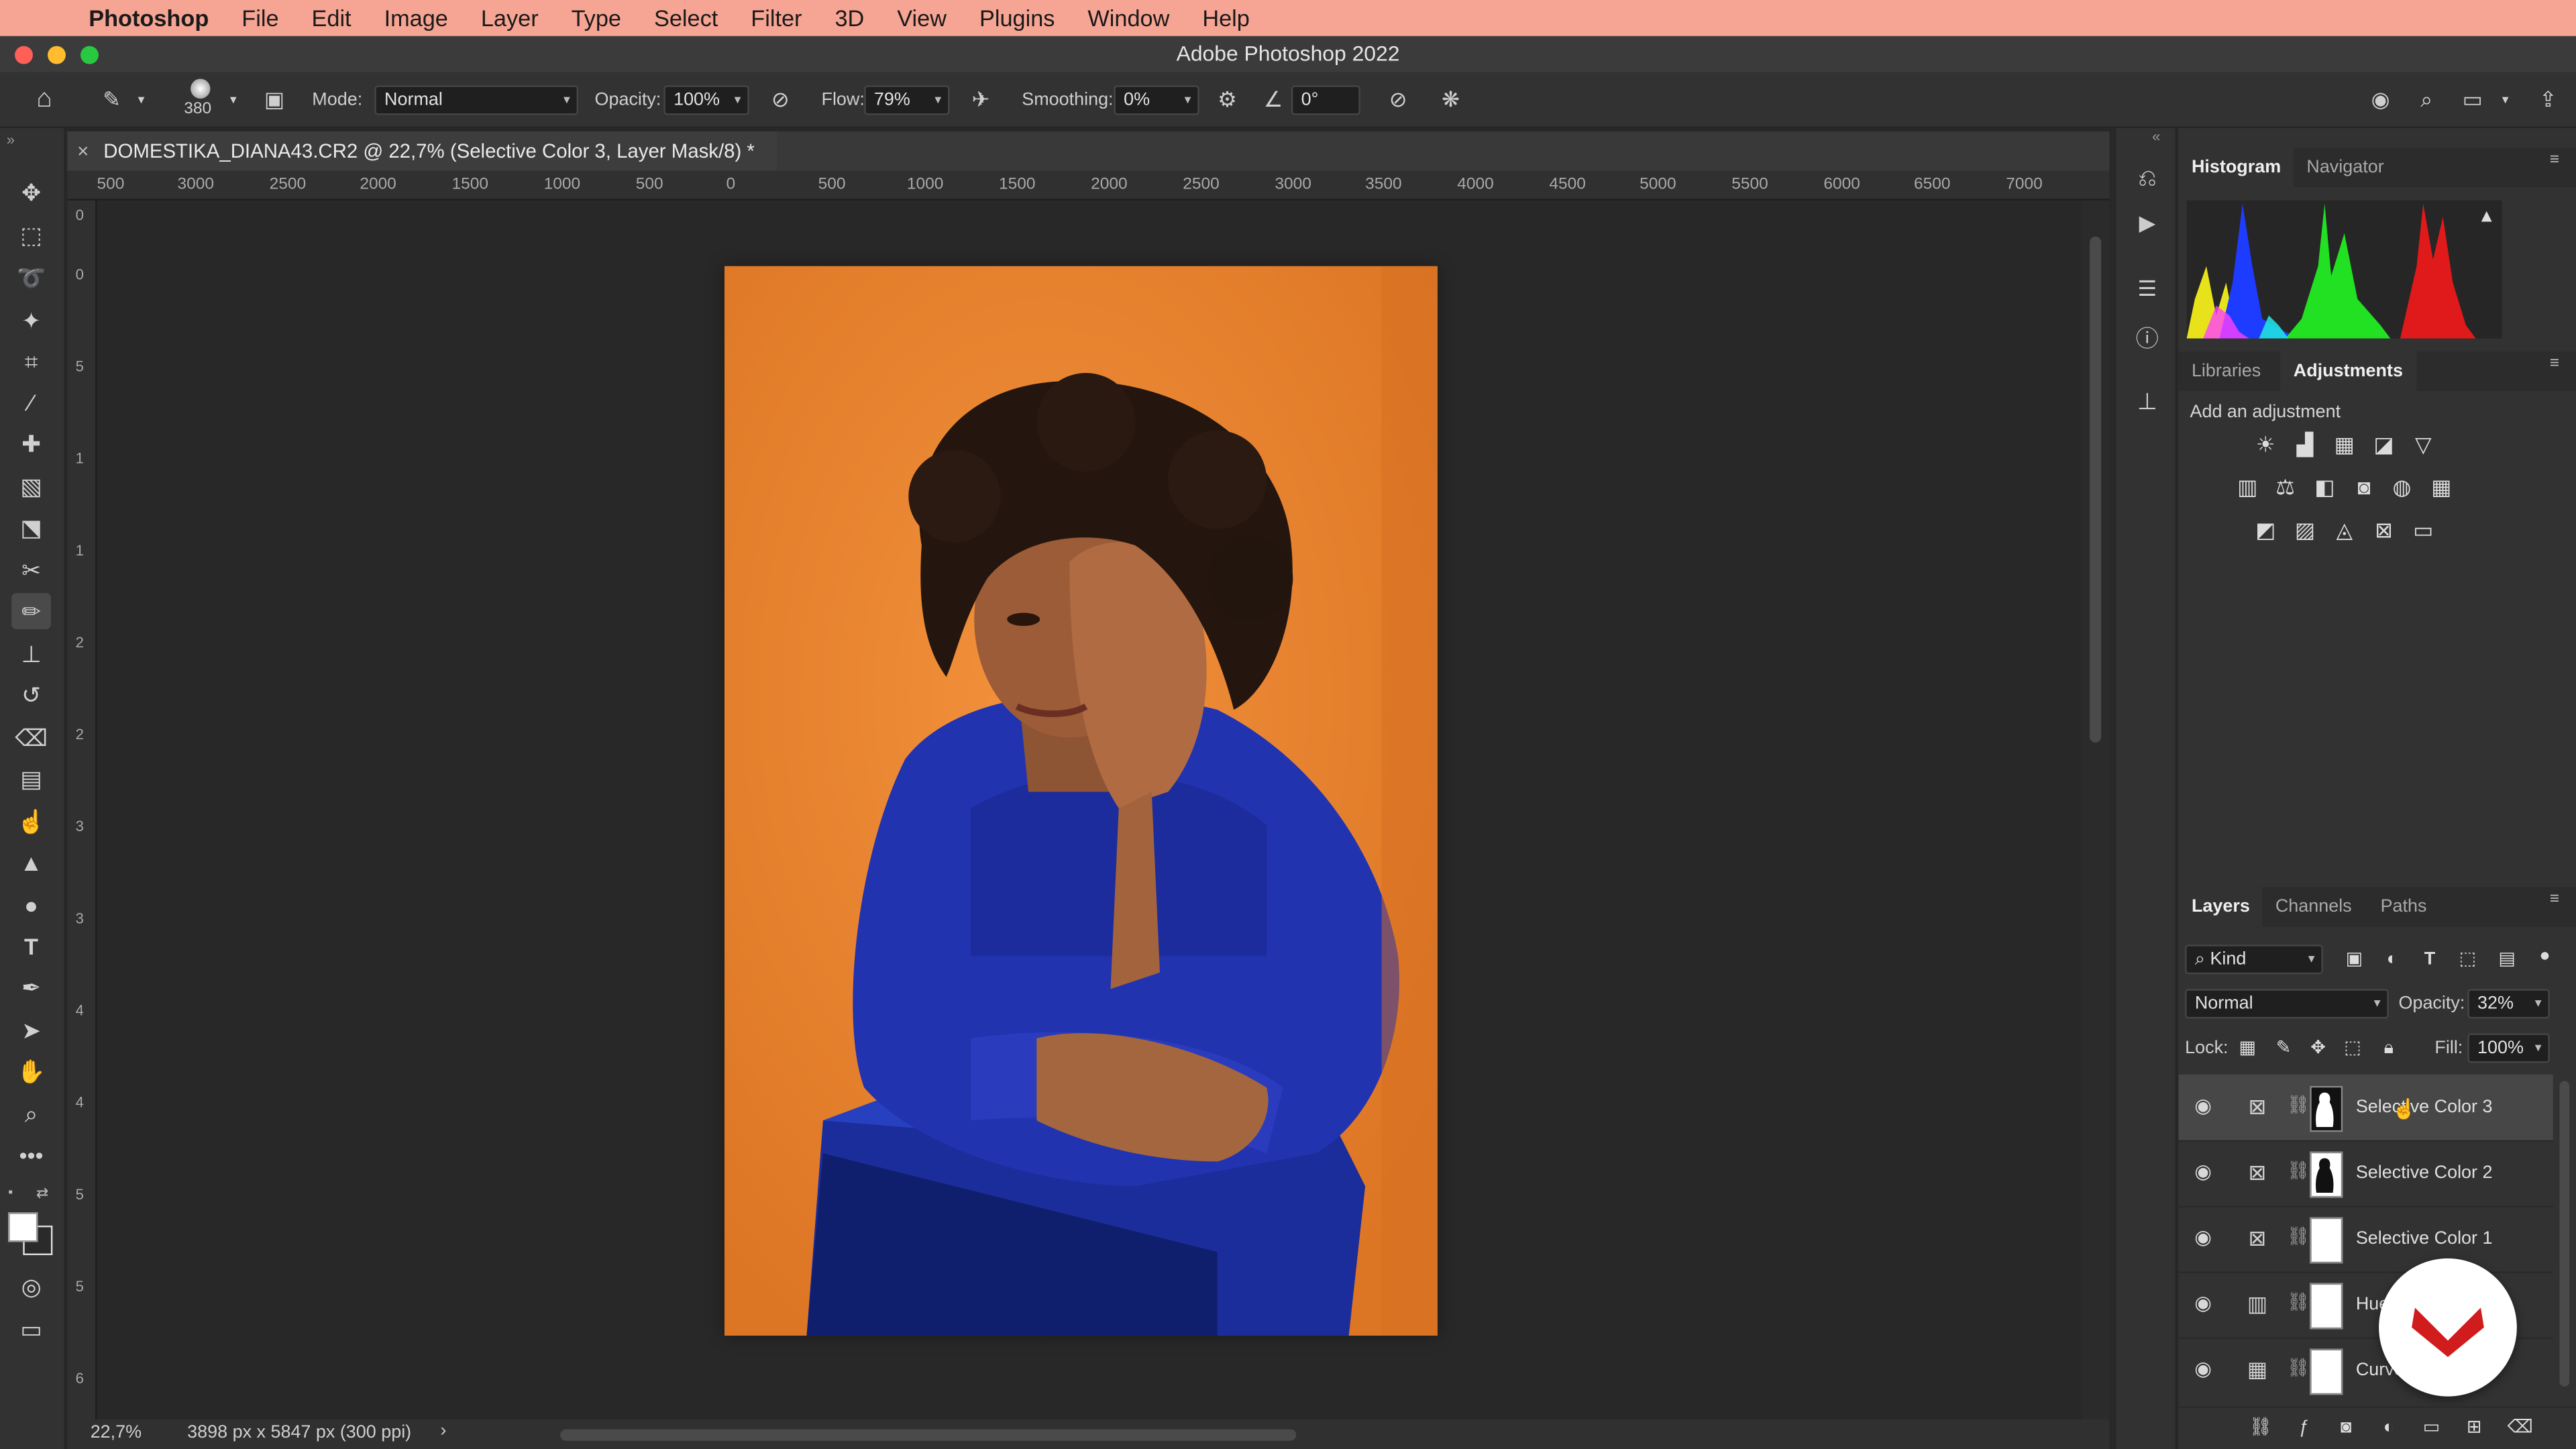 The width and height of the screenshot is (2576, 1449). What do you see at coordinates (596, 18) in the screenshot?
I see `menu-type: Type` at bounding box center [596, 18].